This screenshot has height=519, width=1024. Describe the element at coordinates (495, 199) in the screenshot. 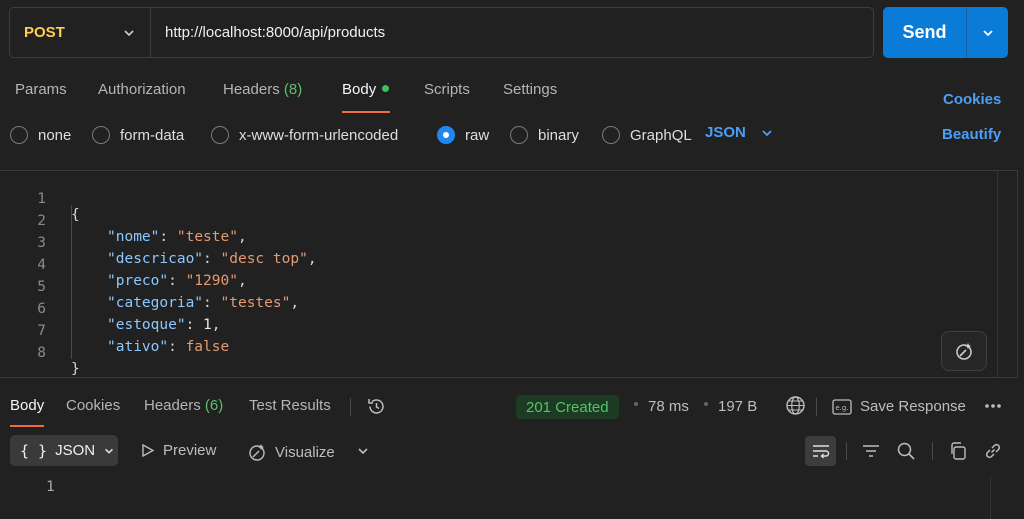

I see `code-line: 1 {` at that location.